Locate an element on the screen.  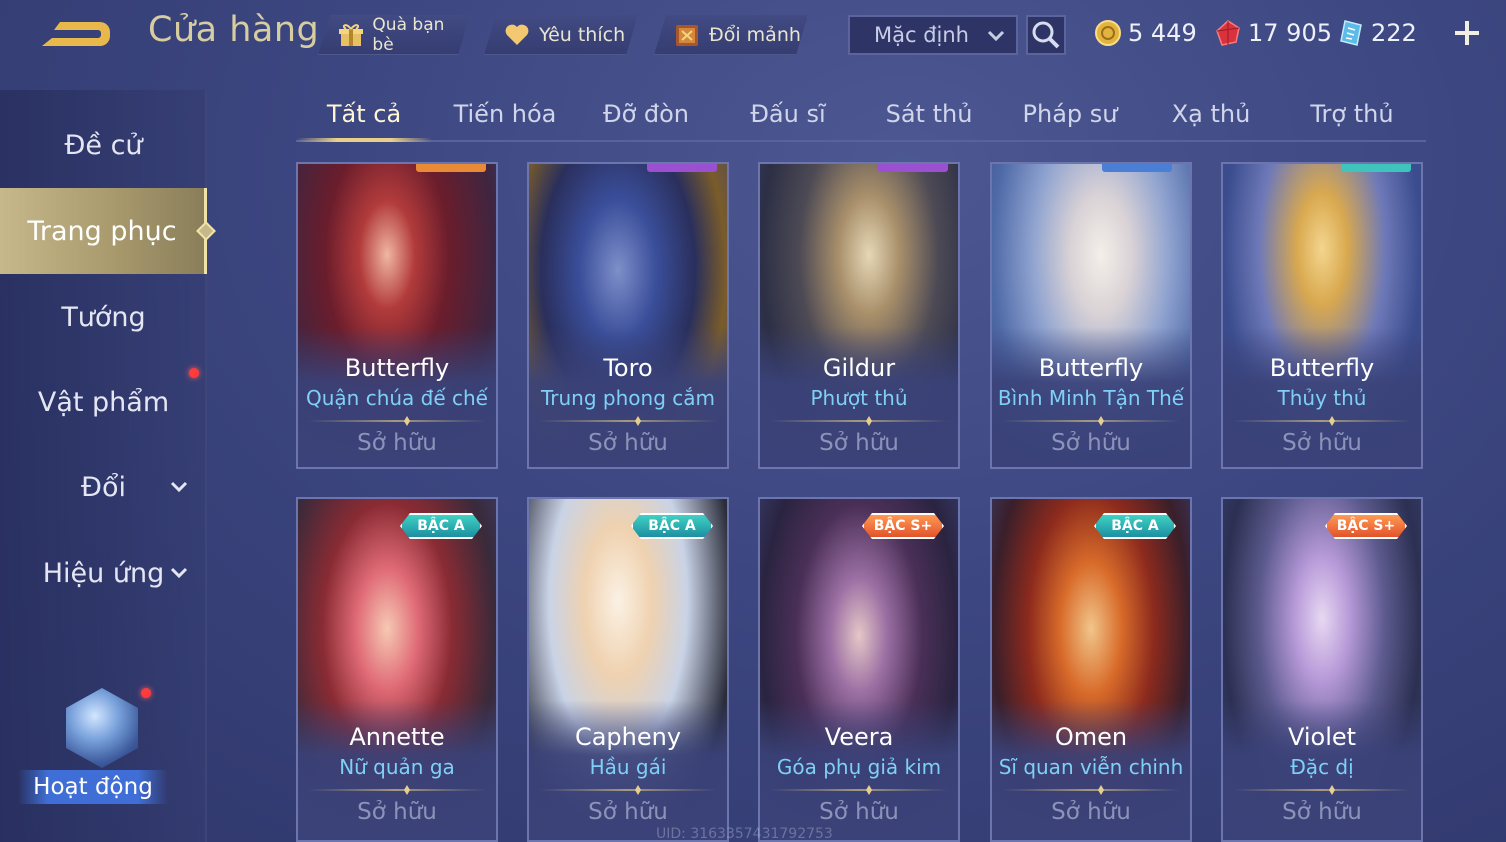
friend-gift-button: Quà bạn bè is located at coordinates (394, 35).